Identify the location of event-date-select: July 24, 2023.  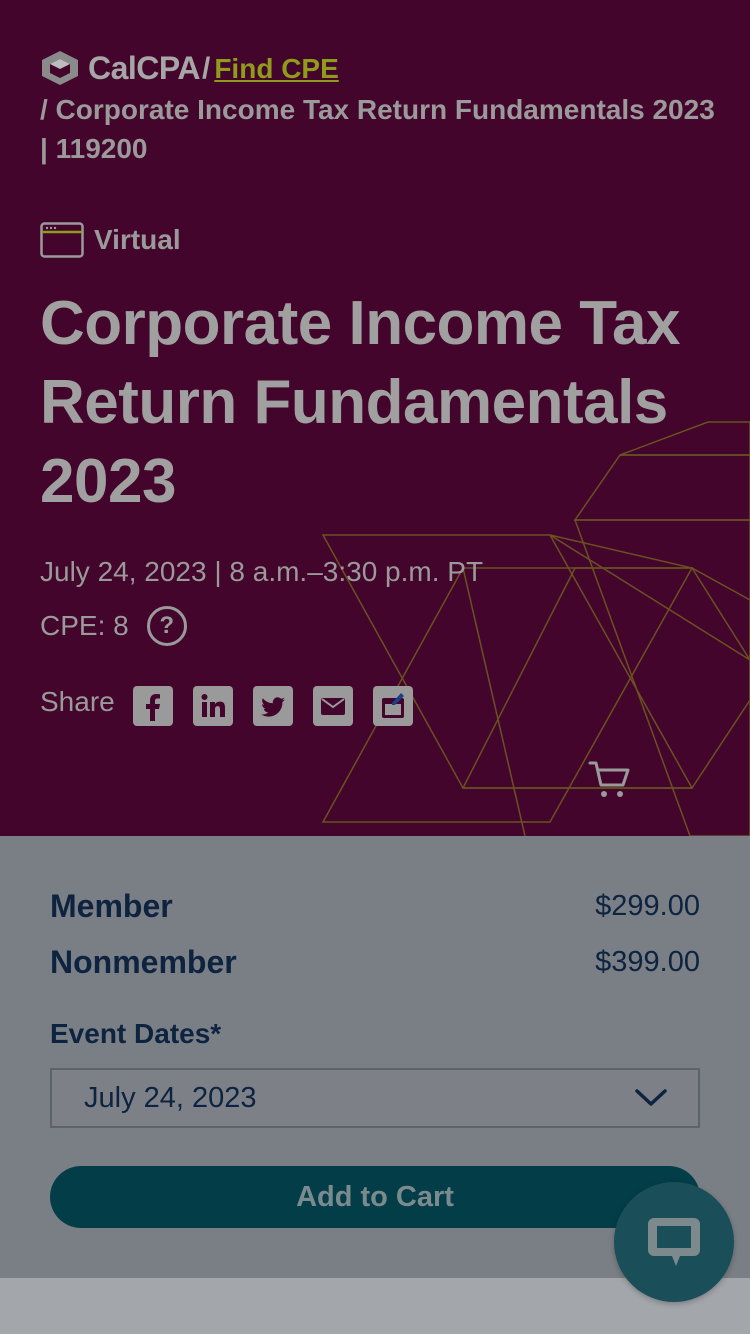
(375, 1098).